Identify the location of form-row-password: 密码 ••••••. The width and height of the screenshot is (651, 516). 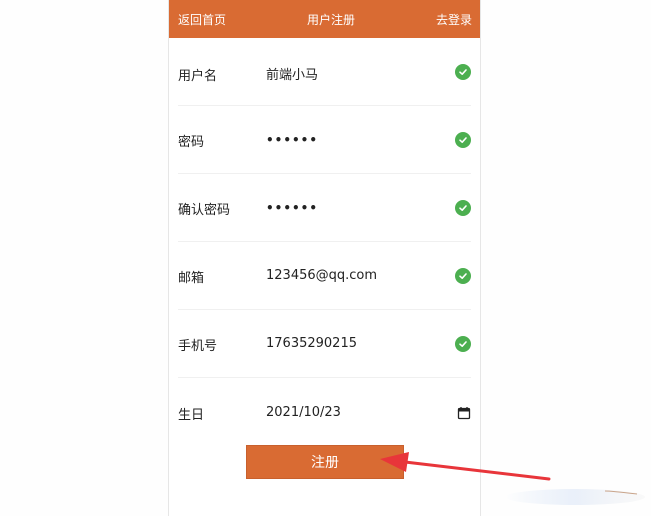
(324, 140).